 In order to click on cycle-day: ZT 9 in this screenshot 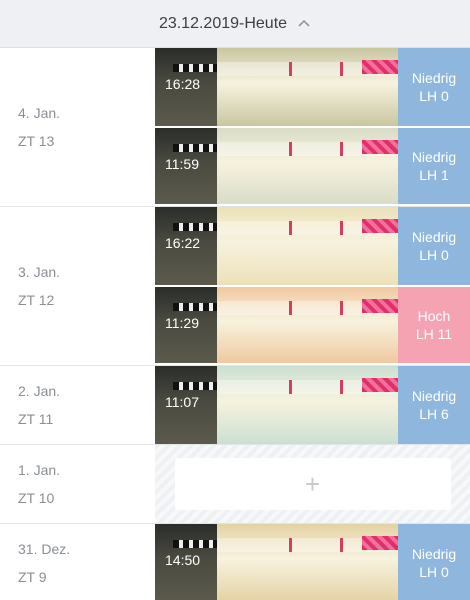, I will do `click(32, 577)`.